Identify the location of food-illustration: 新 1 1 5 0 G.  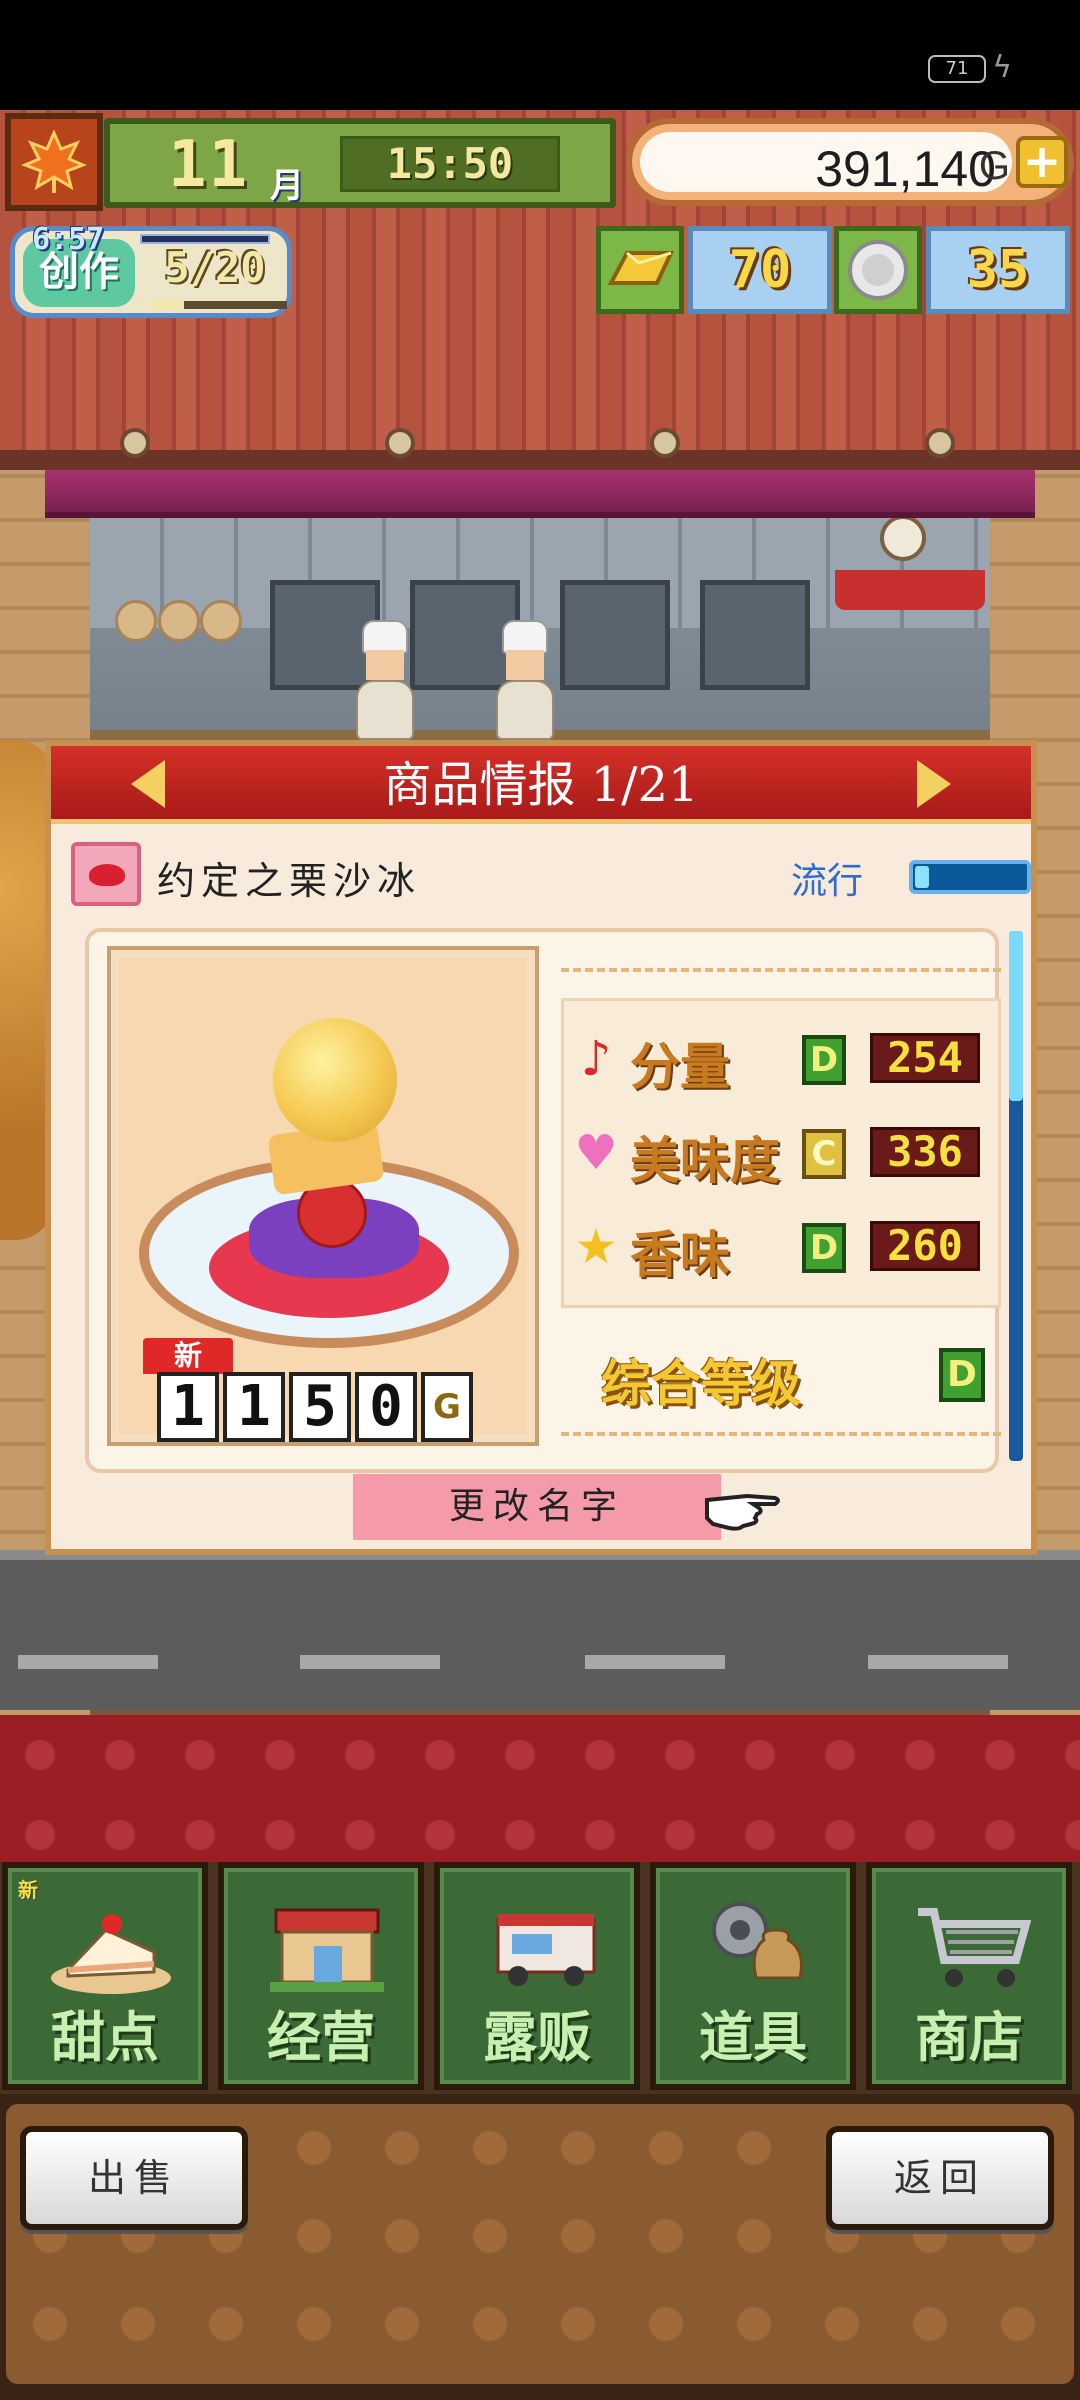
(323, 1200).